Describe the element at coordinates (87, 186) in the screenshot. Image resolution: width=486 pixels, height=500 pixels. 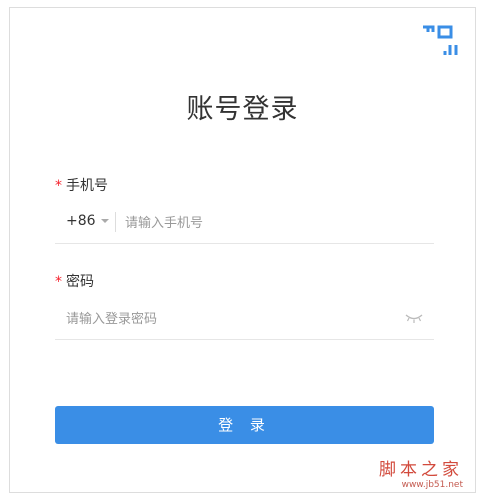
I see `phone-label-text: 手机号` at that location.